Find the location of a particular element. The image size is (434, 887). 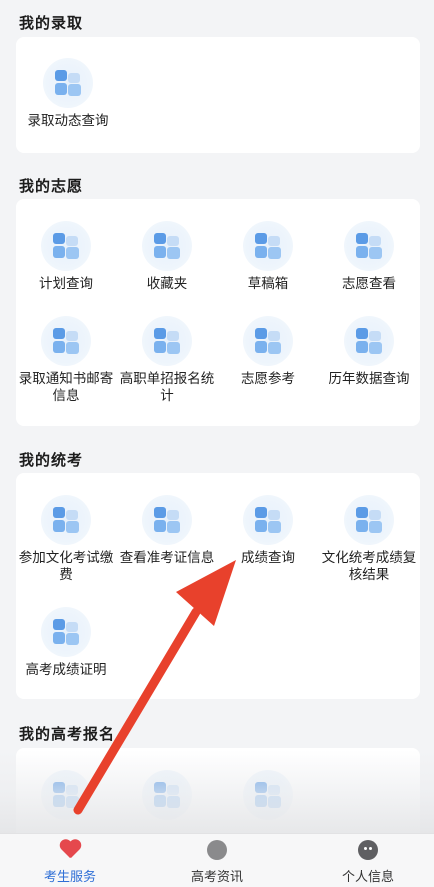

item-score-review-result: 文化统考成绩复核结果 is located at coordinates (369, 539).